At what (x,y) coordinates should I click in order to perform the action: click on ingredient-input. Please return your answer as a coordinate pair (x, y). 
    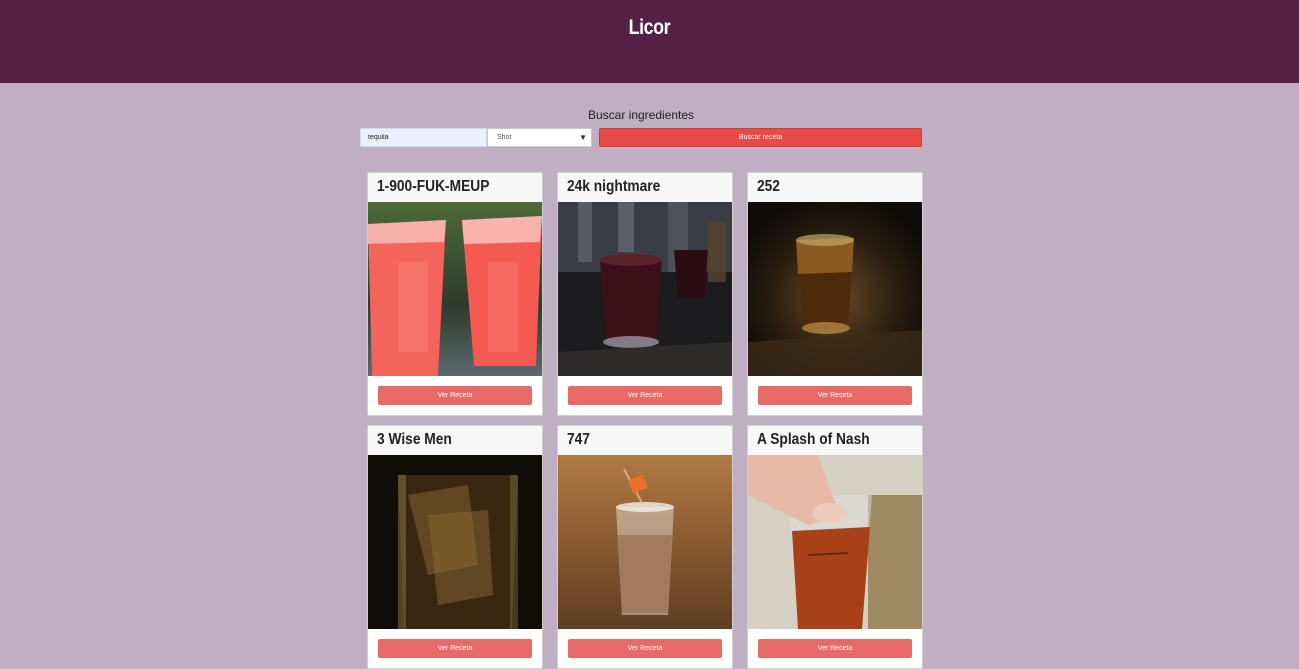
    Looking at the image, I should click on (423, 137).